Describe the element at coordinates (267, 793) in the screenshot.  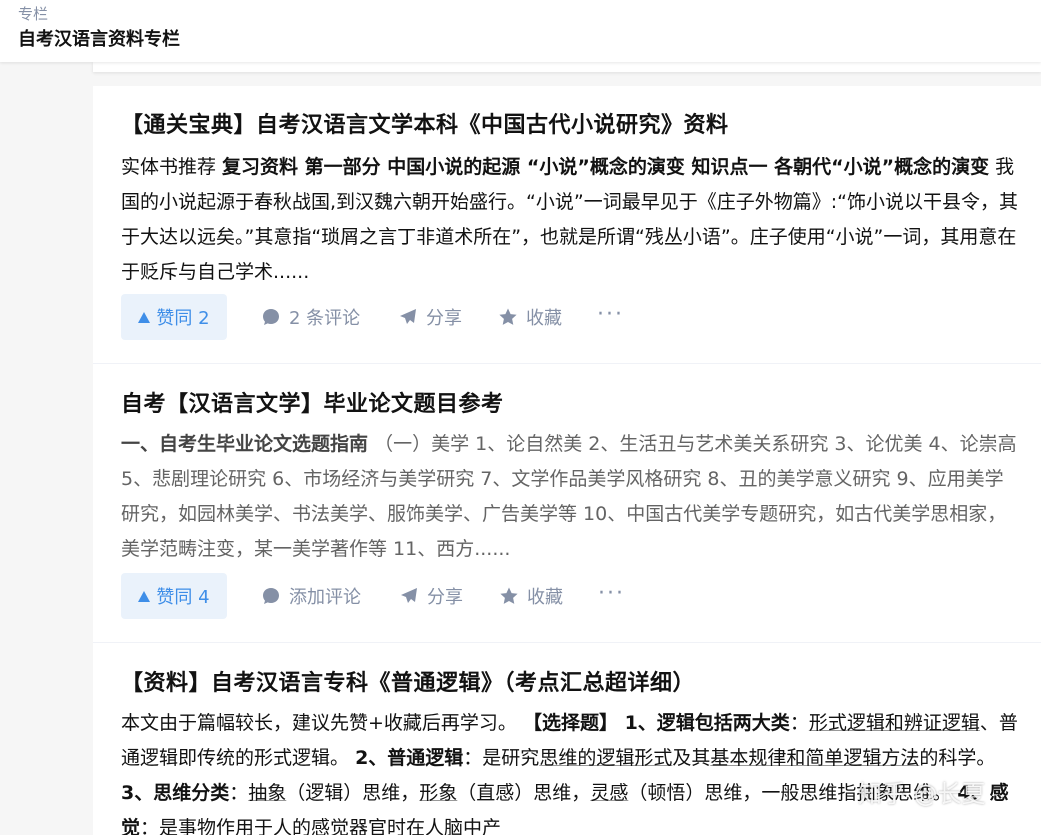
I see `excerpt-underline: 抽象` at that location.